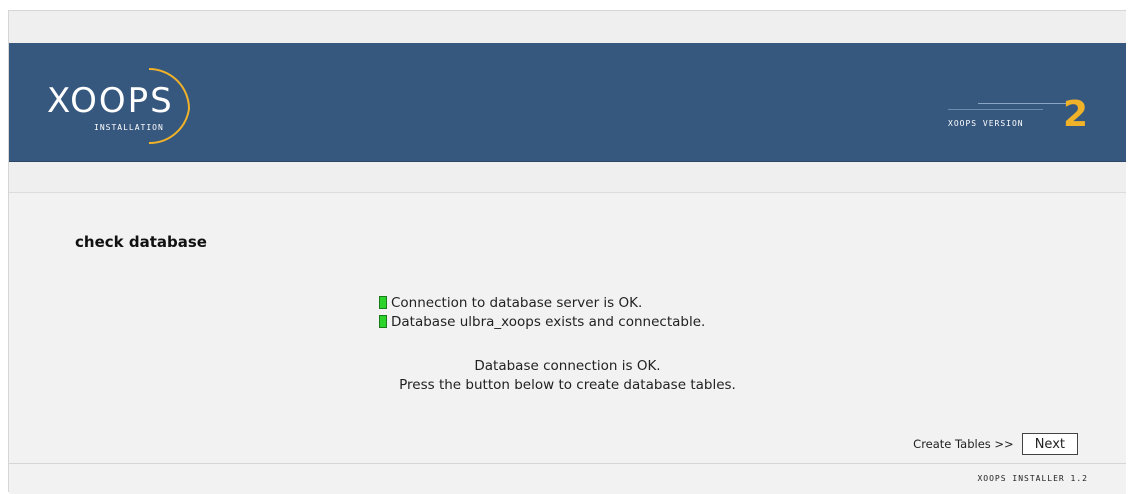  Describe the element at coordinates (1032, 478) in the screenshot. I see `installer-version: XOOPS INSTALLER 1.2` at that location.